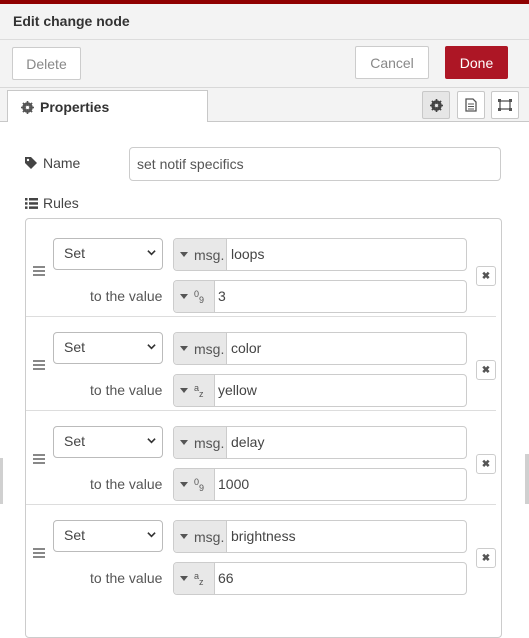 The width and height of the screenshot is (529, 638). I want to click on rule-property-input: msg. brightness, so click(320, 536).